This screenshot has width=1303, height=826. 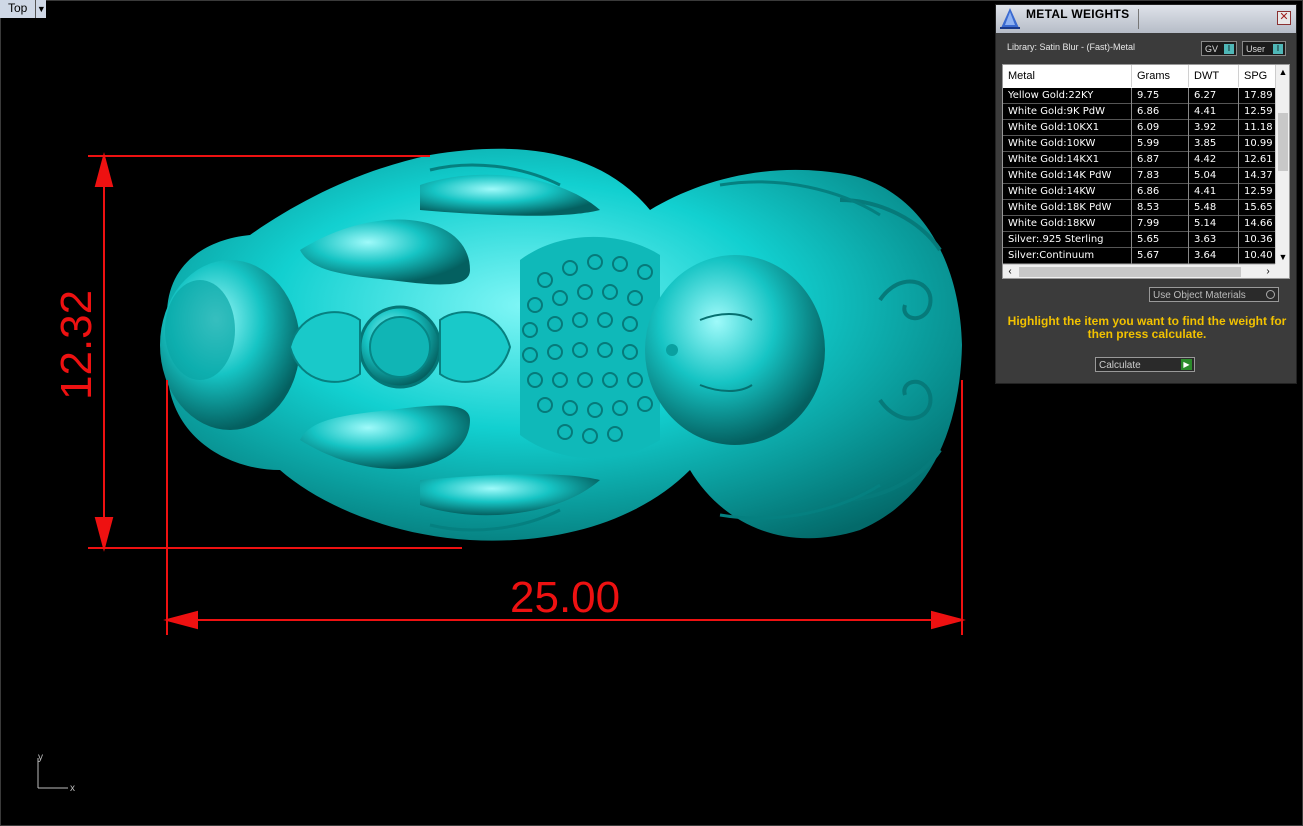 I want to click on table-row: White Gold:14KW 6.86 4.41 12.59, so click(x=1140, y=192).